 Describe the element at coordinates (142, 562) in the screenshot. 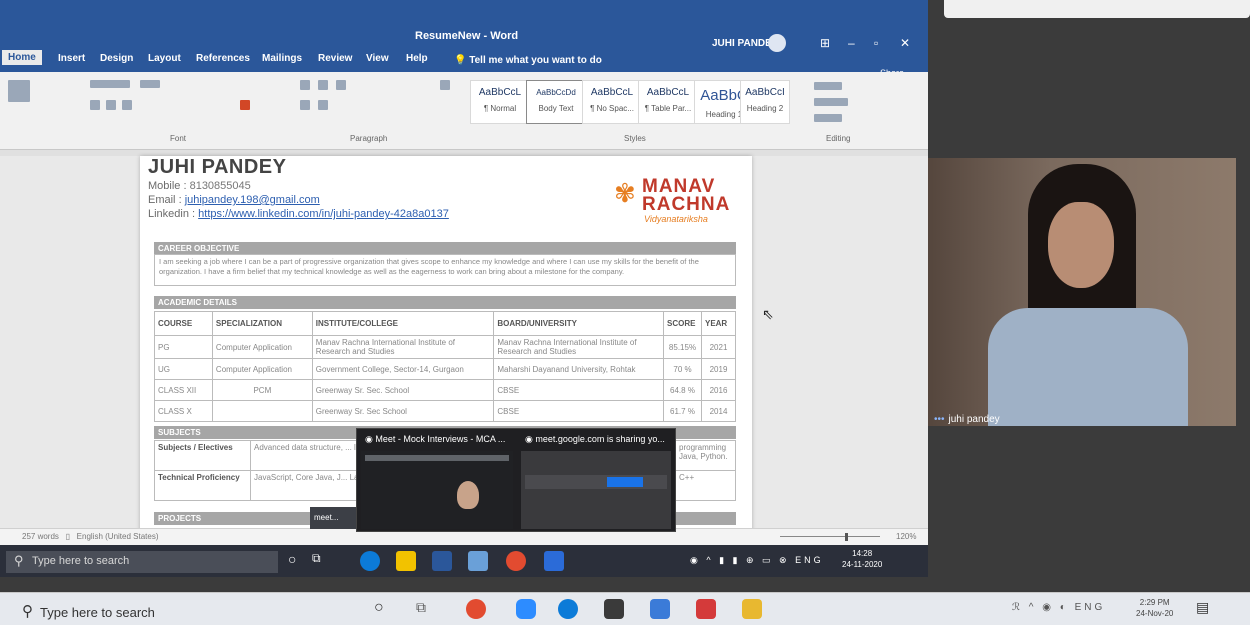

I see `remote-search-box: ⚲ Type here to search` at that location.